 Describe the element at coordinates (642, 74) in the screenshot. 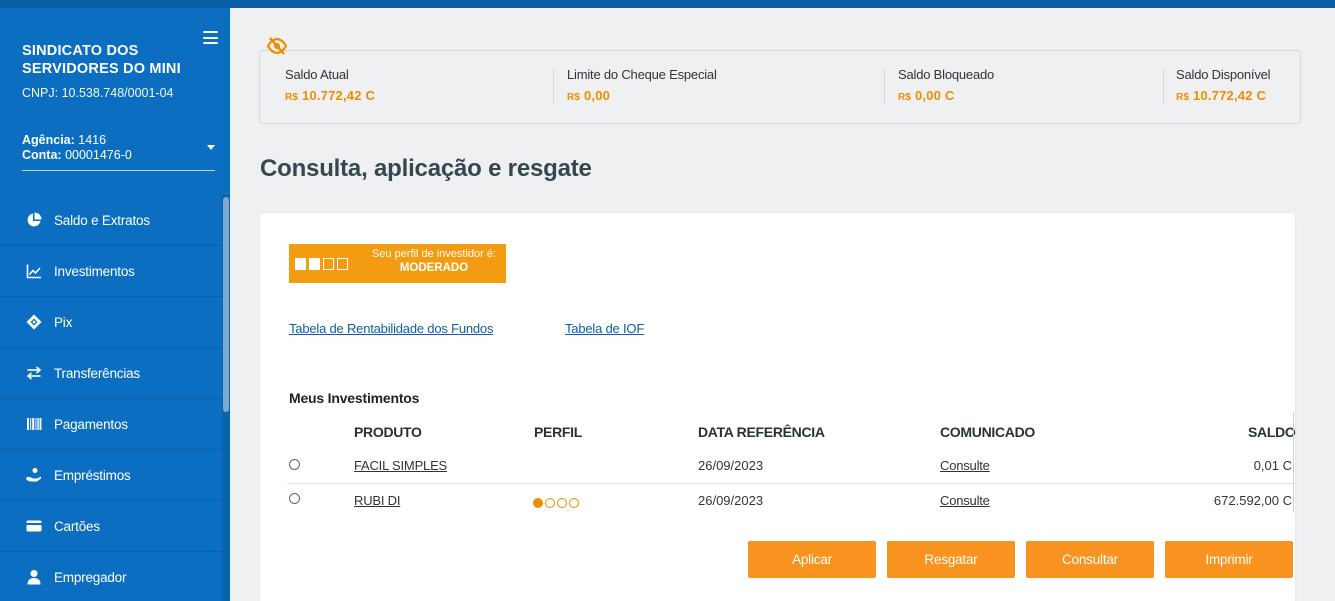

I see `limite-label: Limite do Cheque Especial` at that location.